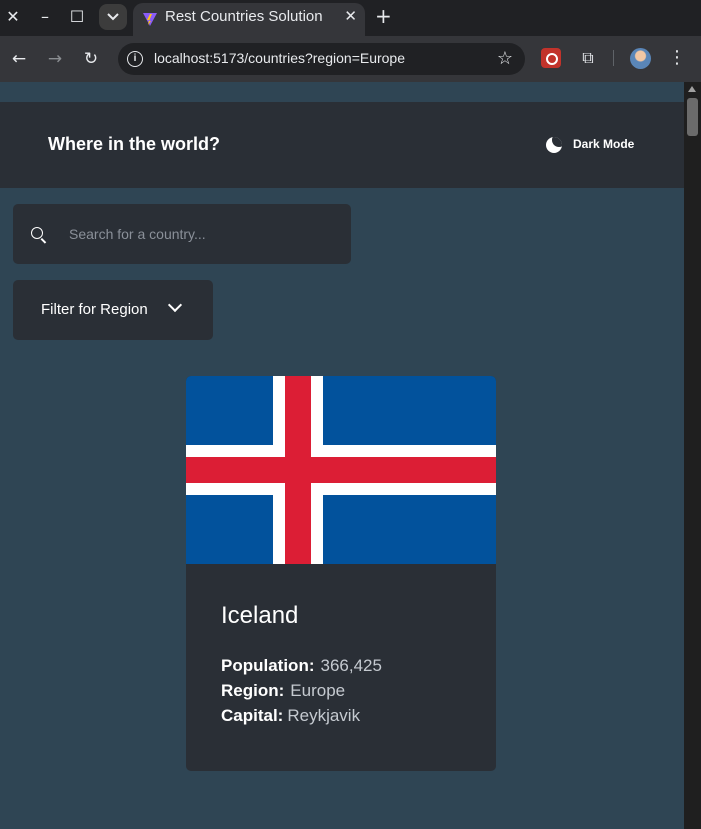 This screenshot has width=701, height=829. Describe the element at coordinates (677, 57) in the screenshot. I see `menu-kebab-icon: ⋮` at that location.